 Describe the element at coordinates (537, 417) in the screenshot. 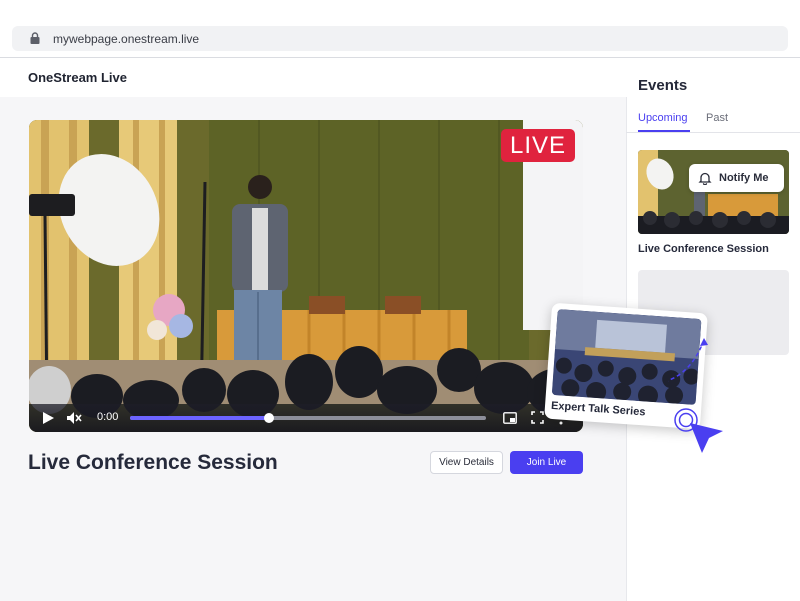

I see `fullscreen-icon` at that location.